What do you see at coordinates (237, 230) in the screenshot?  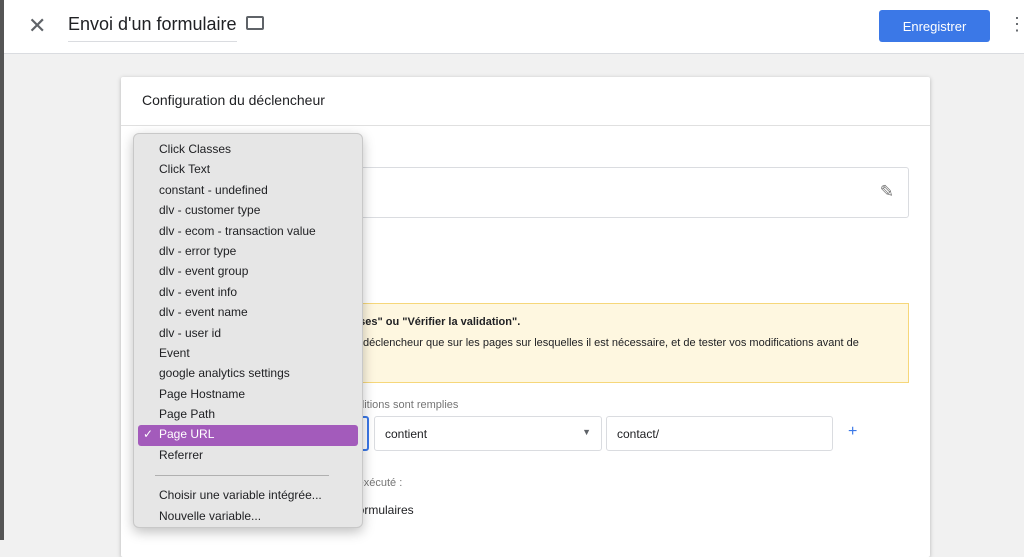 I see `menu-item-label: dlv - ecom - transaction value` at bounding box center [237, 230].